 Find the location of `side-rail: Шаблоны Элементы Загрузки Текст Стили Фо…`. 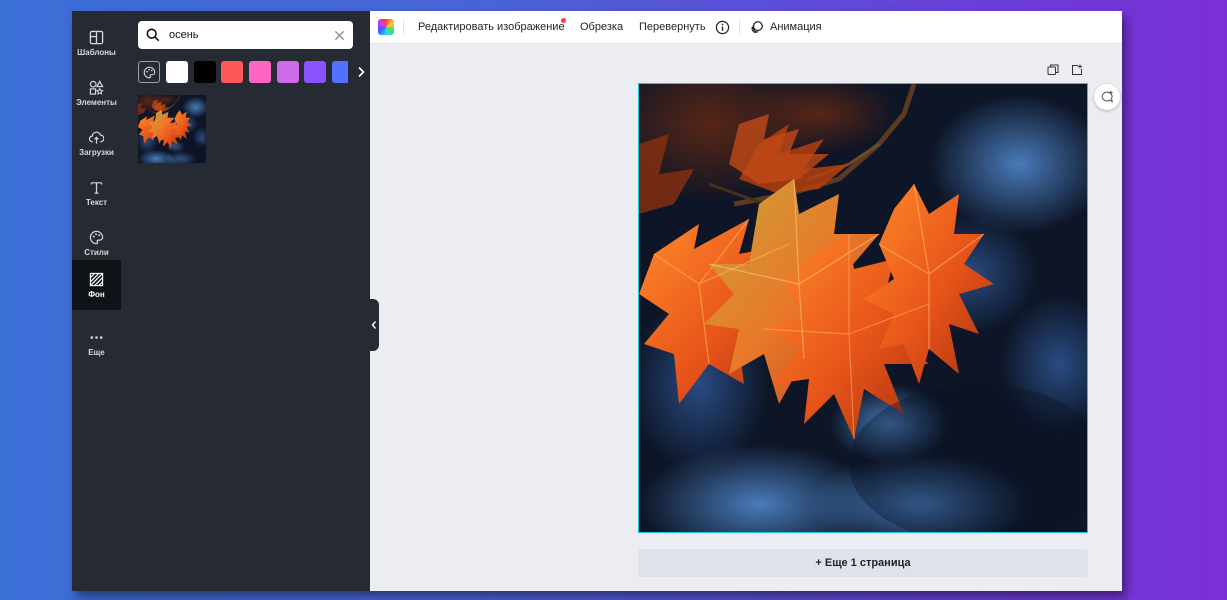

side-rail: Шаблоны Элементы Загрузки Текст Стили Фо… is located at coordinates (96, 301).